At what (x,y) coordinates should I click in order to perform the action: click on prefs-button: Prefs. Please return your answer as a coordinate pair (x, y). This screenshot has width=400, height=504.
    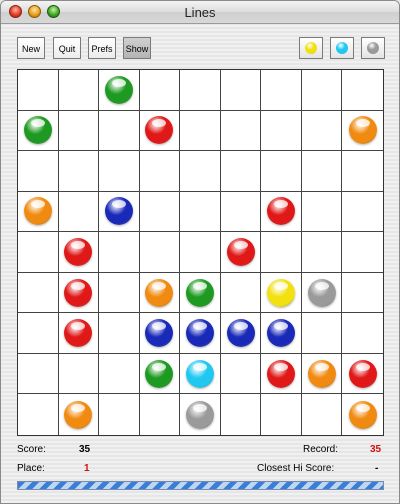
    Looking at the image, I should click on (102, 48).